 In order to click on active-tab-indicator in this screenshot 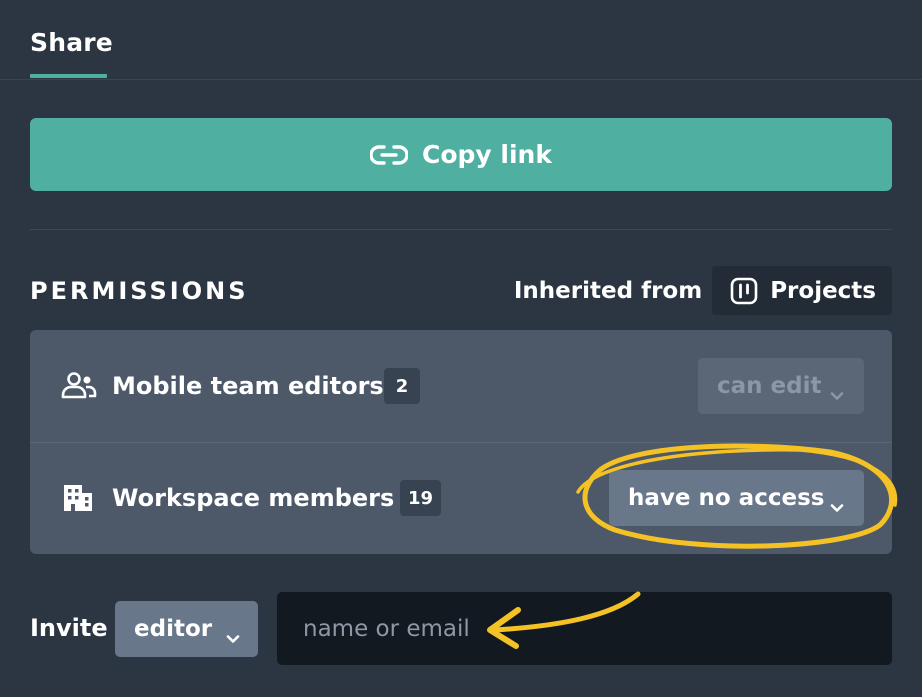, I will do `click(68, 76)`.